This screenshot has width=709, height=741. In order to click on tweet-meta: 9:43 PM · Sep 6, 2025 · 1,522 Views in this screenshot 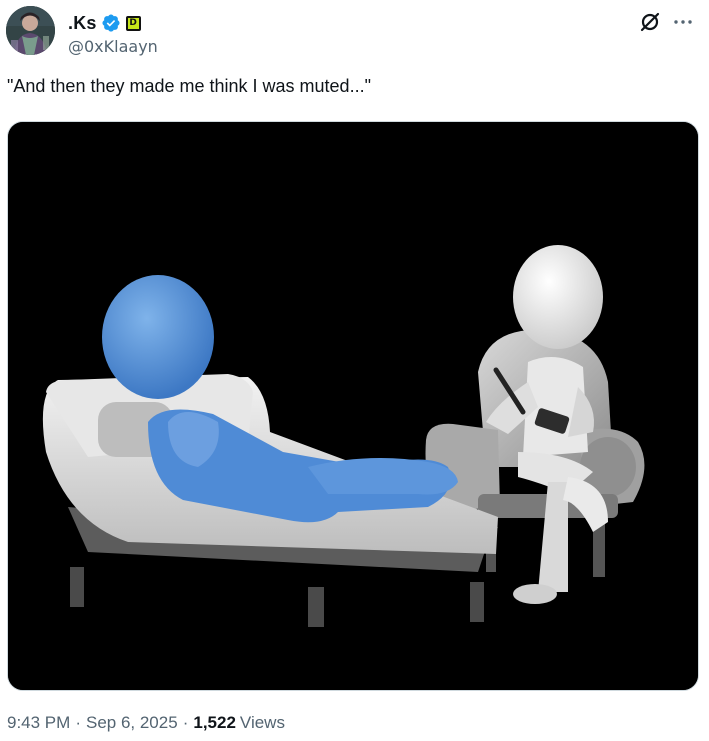, I will do `click(146, 723)`.